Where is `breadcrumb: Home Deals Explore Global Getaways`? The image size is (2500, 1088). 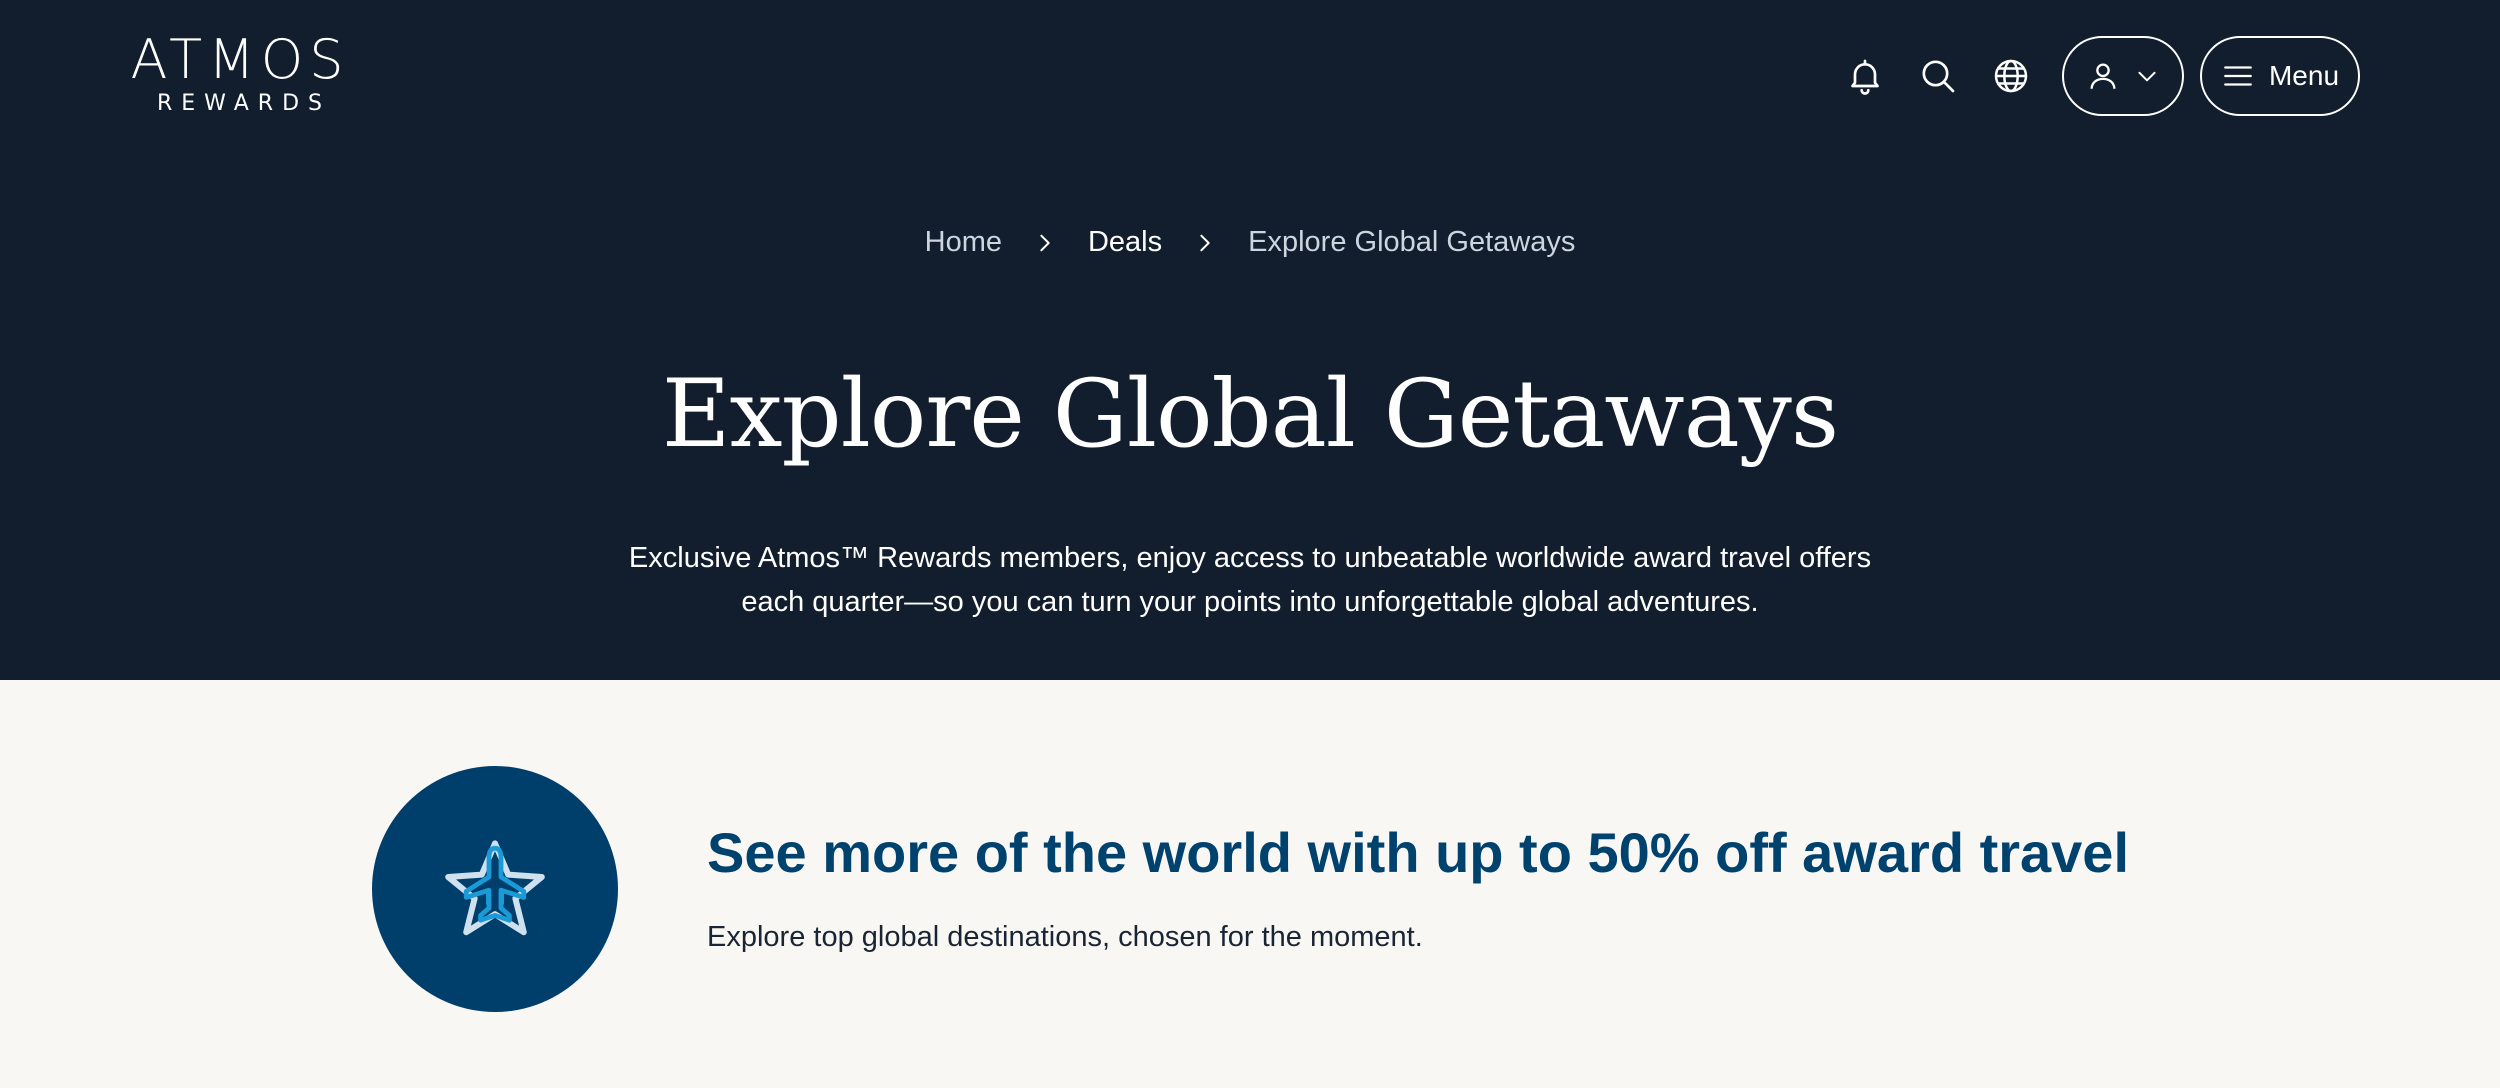 breadcrumb: Home Deals Explore Global Getaways is located at coordinates (1250, 242).